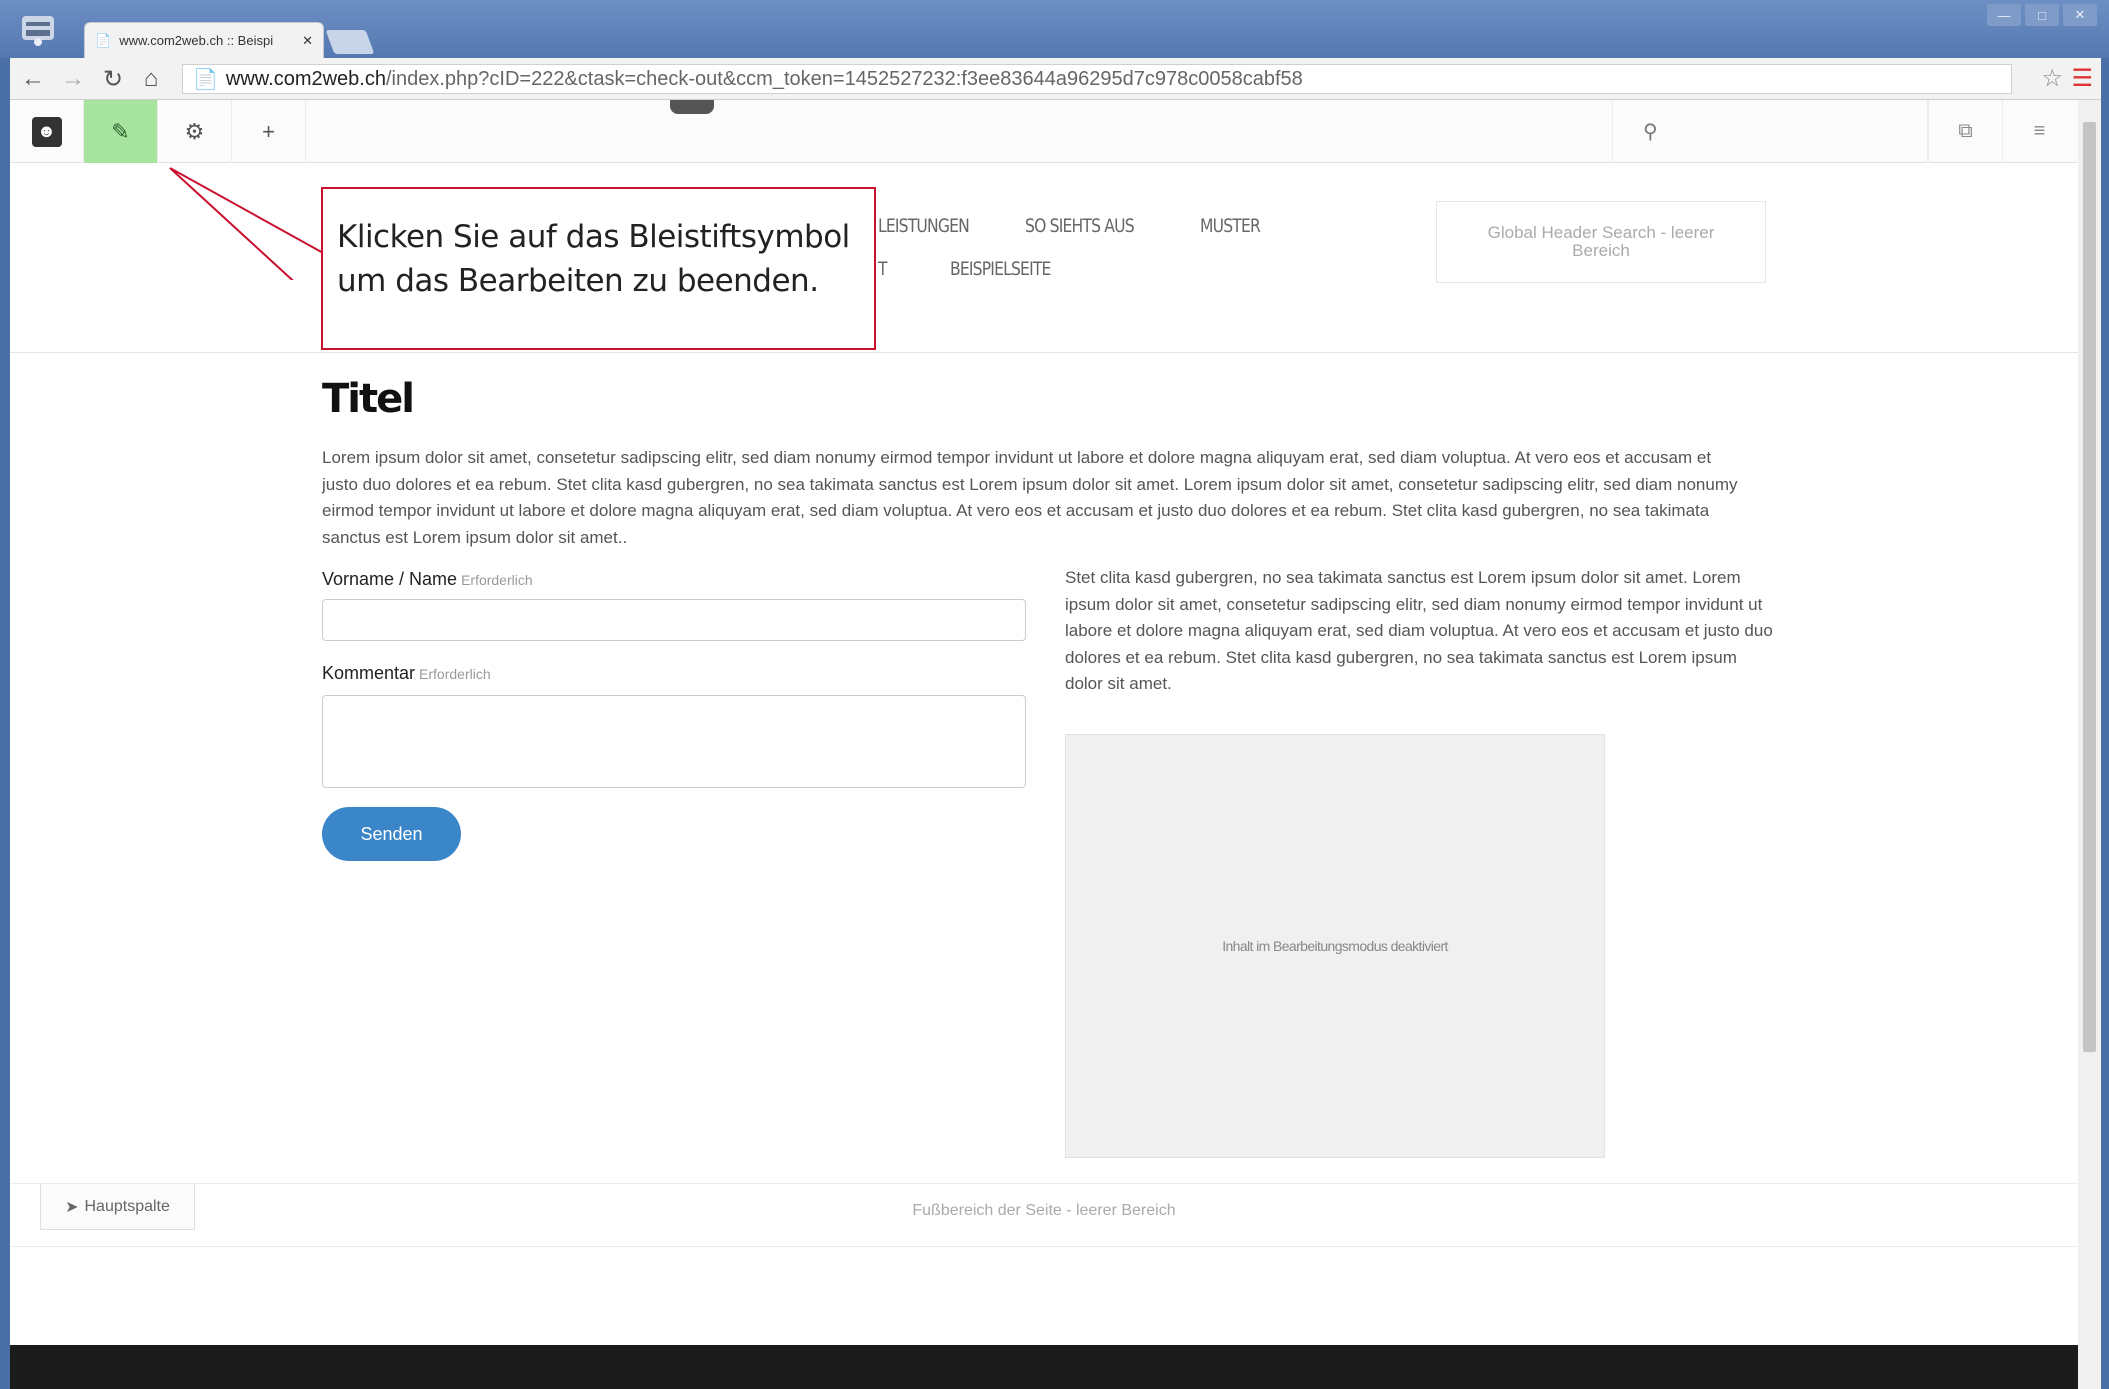  Describe the element at coordinates (368, 399) in the screenshot. I see `page-title: Titel` at that location.